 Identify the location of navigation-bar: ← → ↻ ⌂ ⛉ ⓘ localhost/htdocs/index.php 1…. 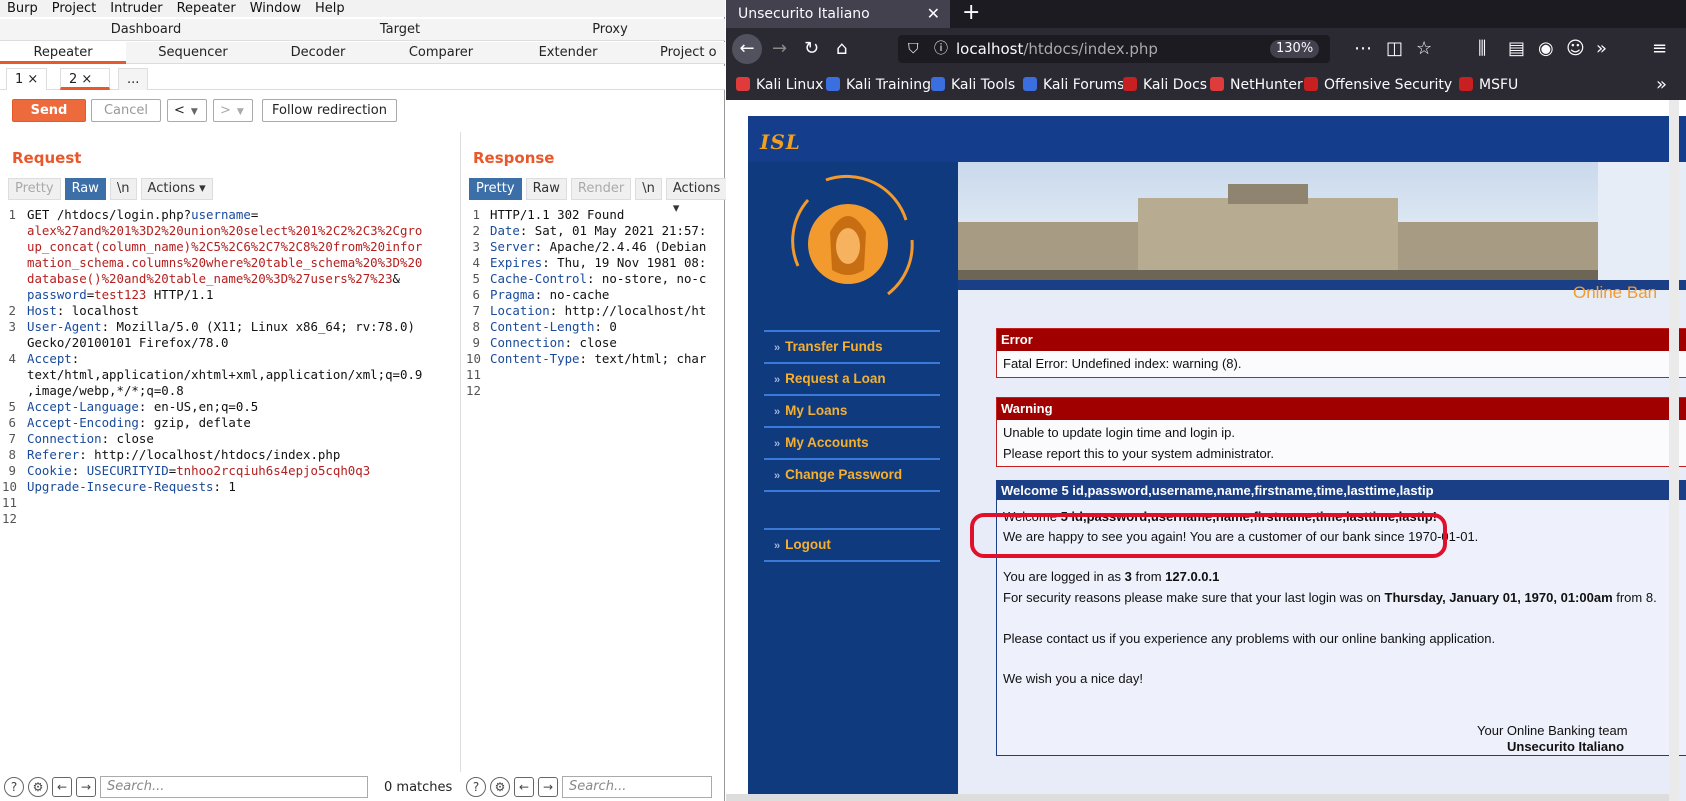
(1206, 49).